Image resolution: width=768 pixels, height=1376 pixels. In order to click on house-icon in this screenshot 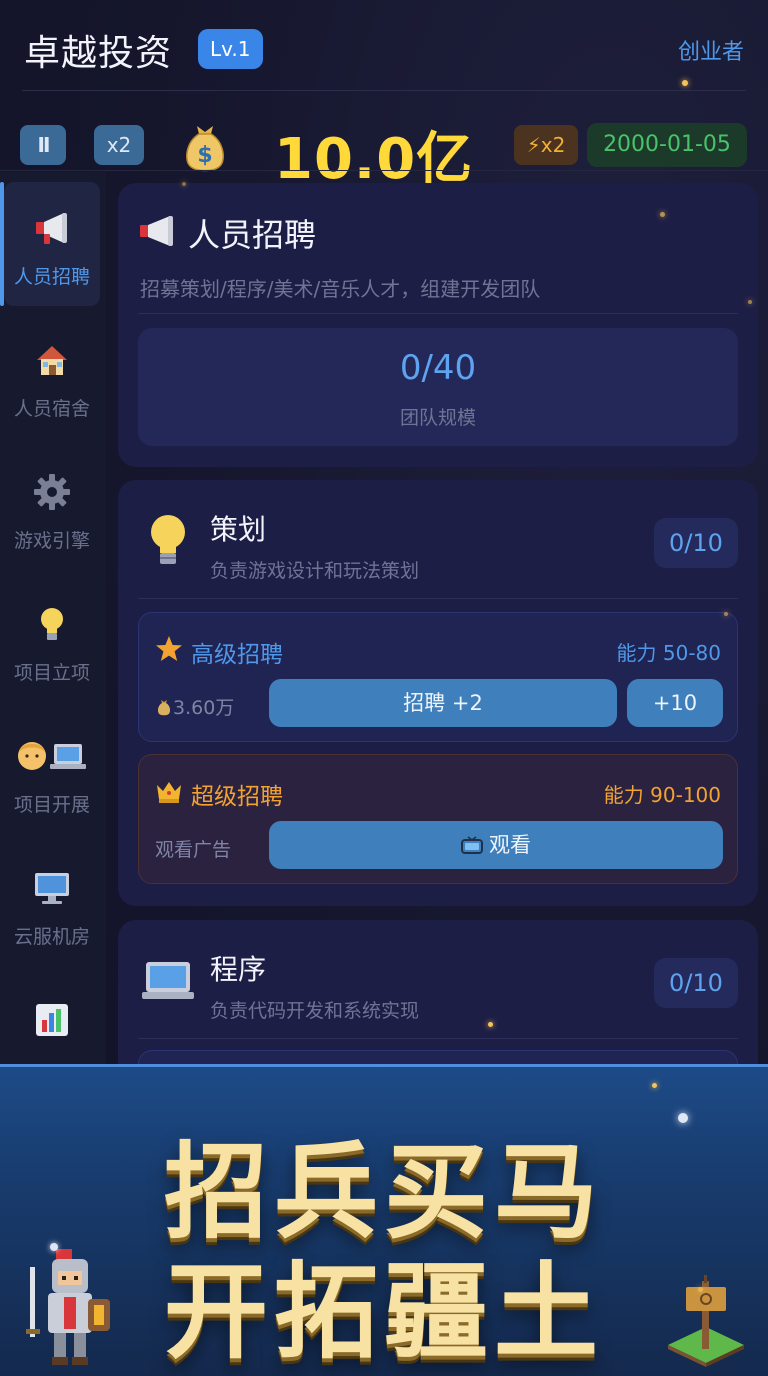, I will do `click(52, 360)`.